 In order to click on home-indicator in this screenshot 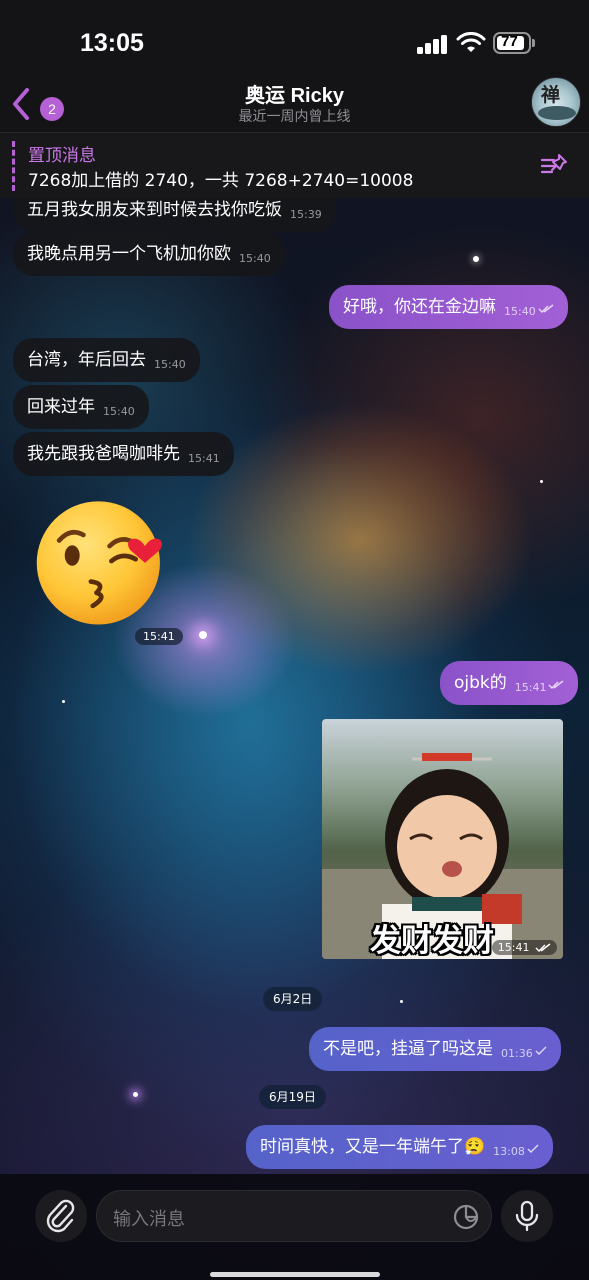, I will do `click(295, 1274)`.